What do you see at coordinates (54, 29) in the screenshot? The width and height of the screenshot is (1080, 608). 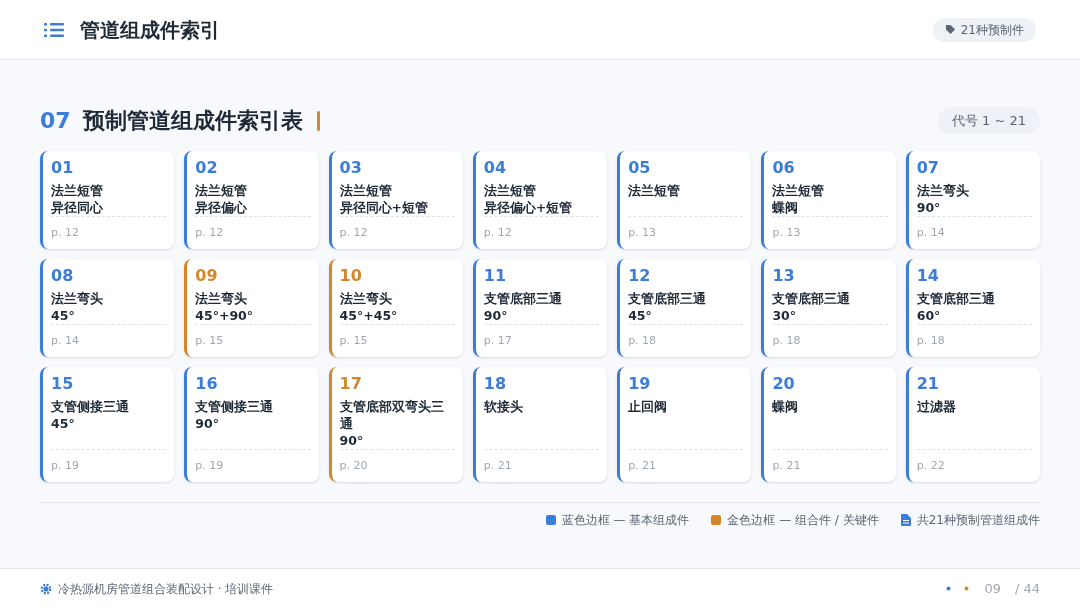 I see `list-icon` at bounding box center [54, 29].